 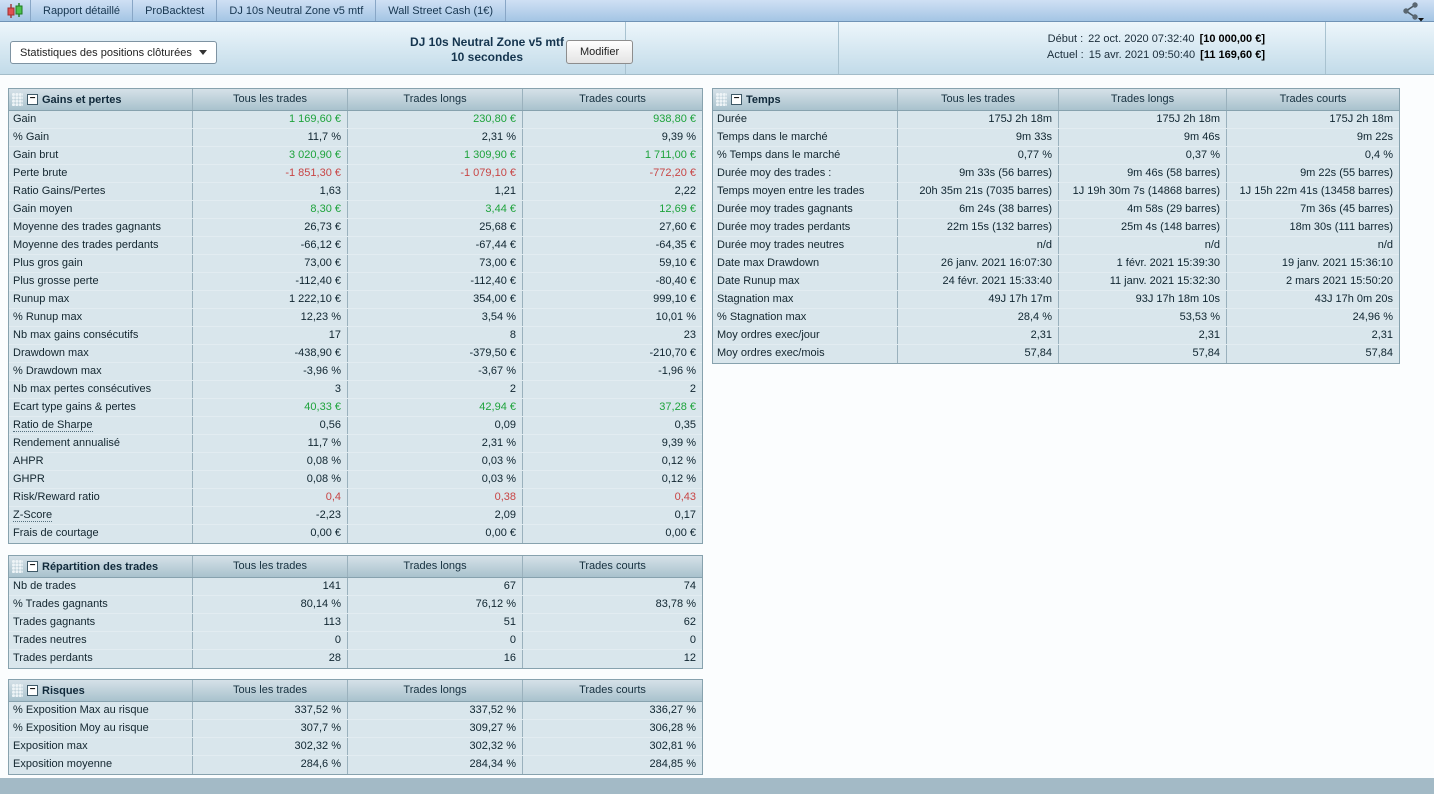 I want to click on cell-value: 57,84, so click(x=977, y=354).